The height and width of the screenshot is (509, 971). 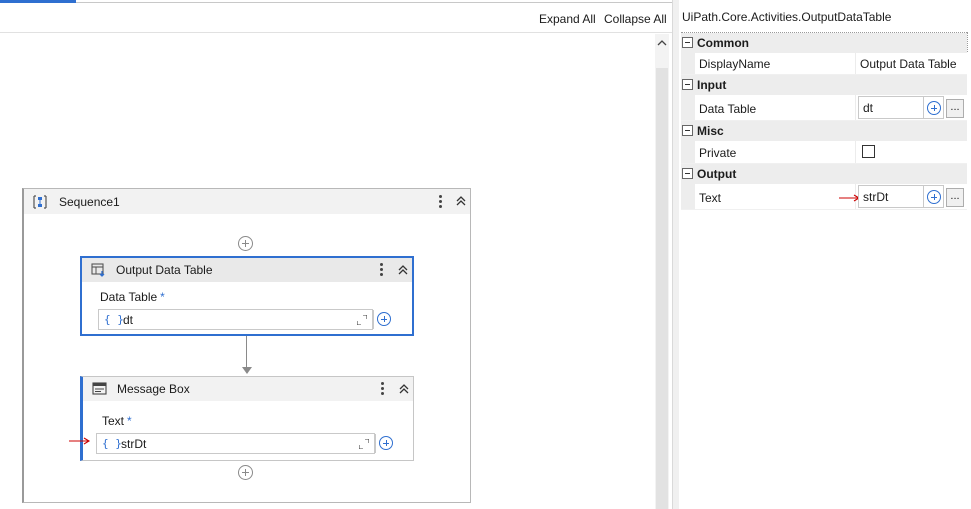 What do you see at coordinates (824, 174) in the screenshot?
I see `category-output: Output` at bounding box center [824, 174].